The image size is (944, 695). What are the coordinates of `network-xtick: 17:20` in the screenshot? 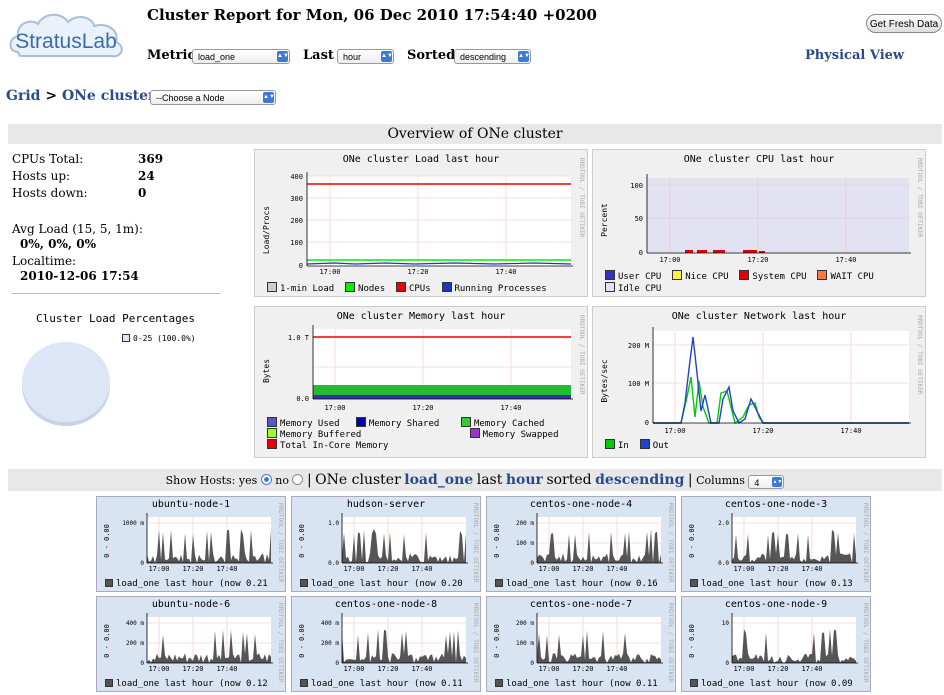 It's located at (762, 431).